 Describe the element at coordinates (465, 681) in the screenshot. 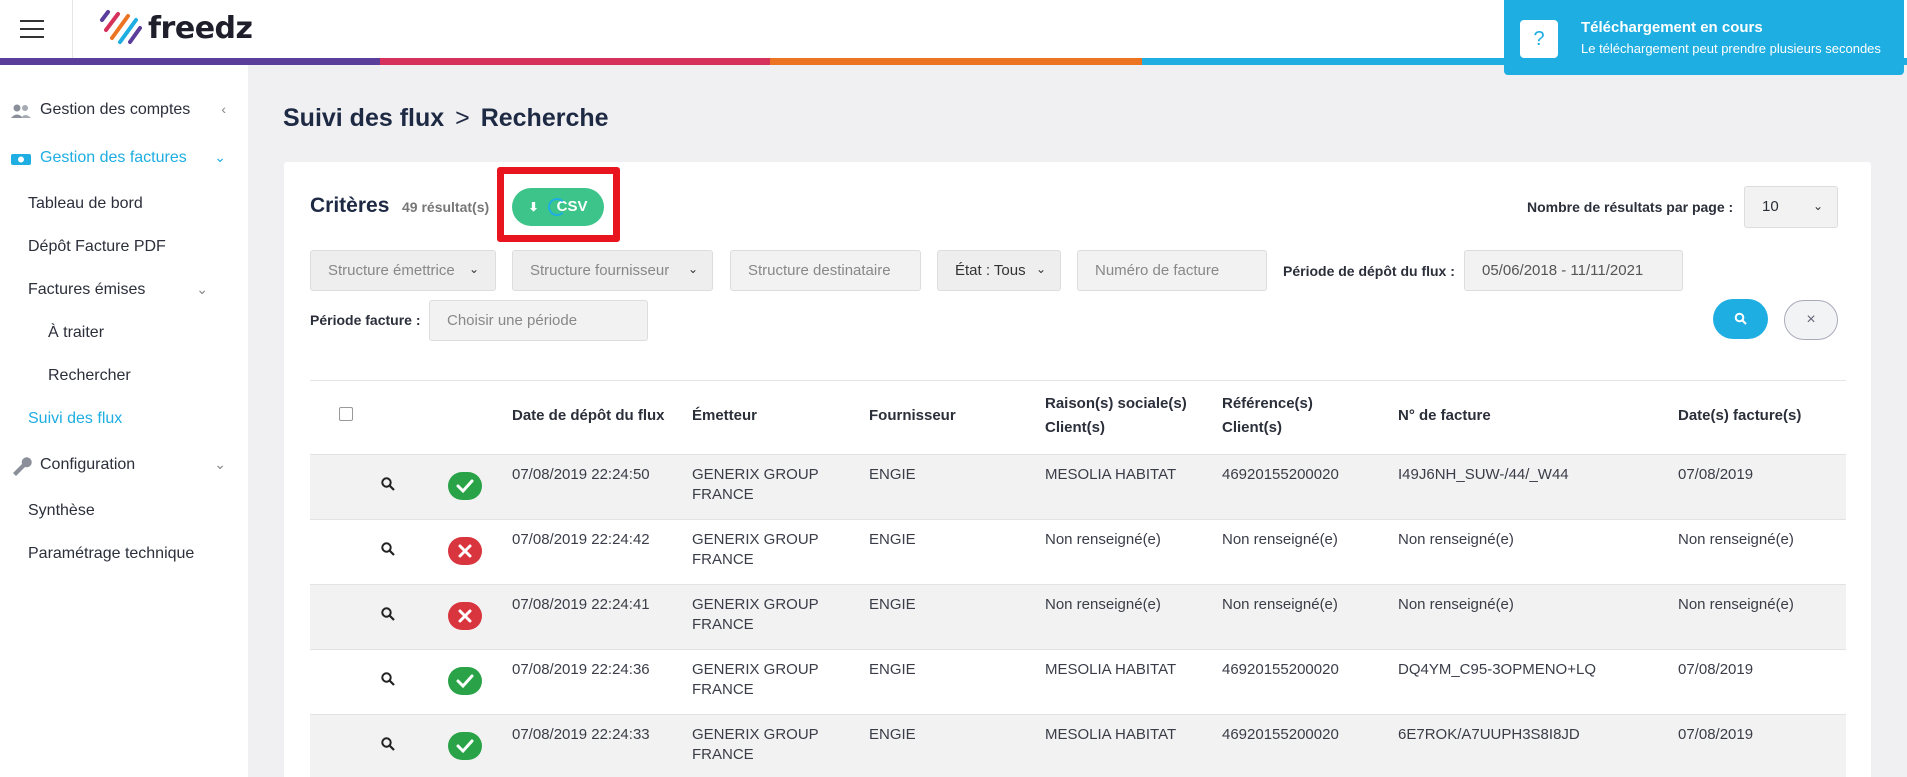

I see `success-status-icon` at that location.